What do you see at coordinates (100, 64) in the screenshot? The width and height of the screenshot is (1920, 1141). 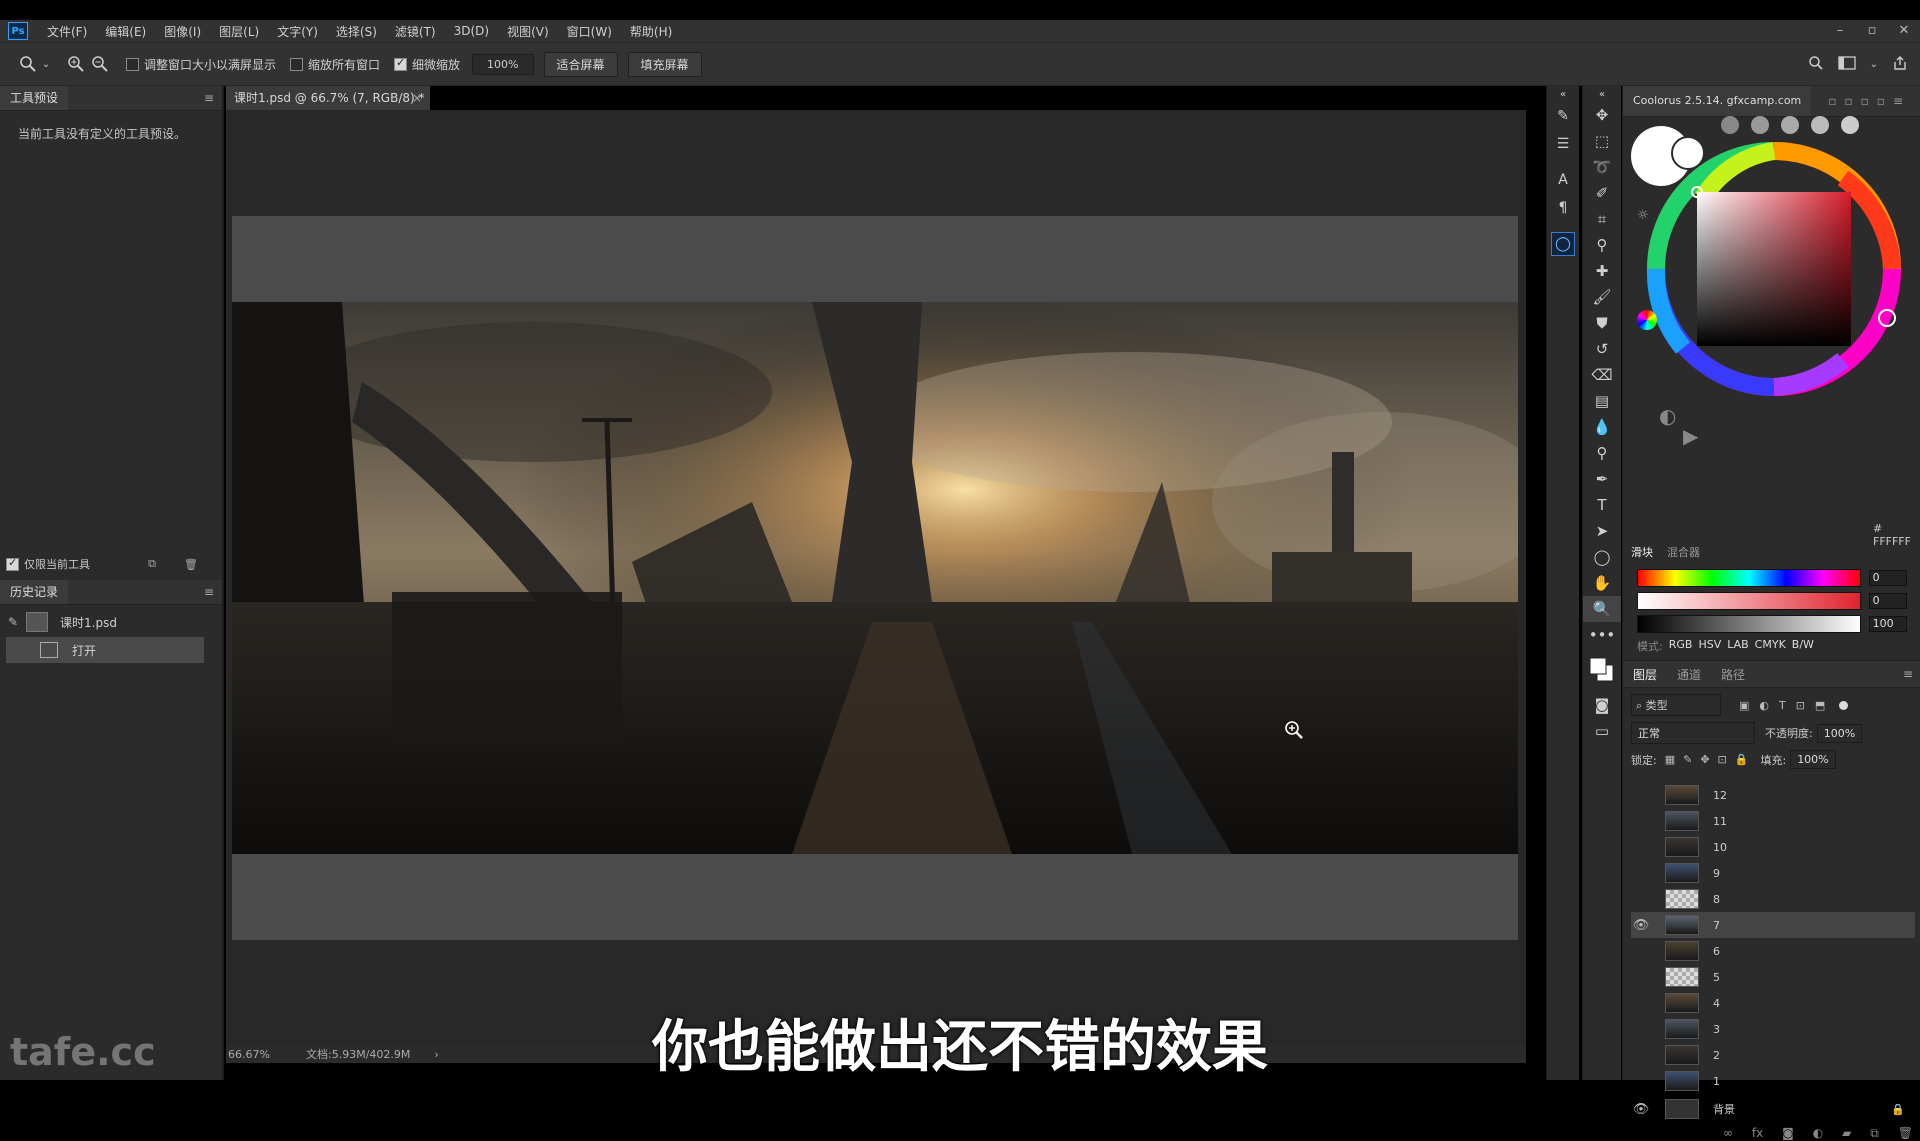 I see `zoom-out-icon` at bounding box center [100, 64].